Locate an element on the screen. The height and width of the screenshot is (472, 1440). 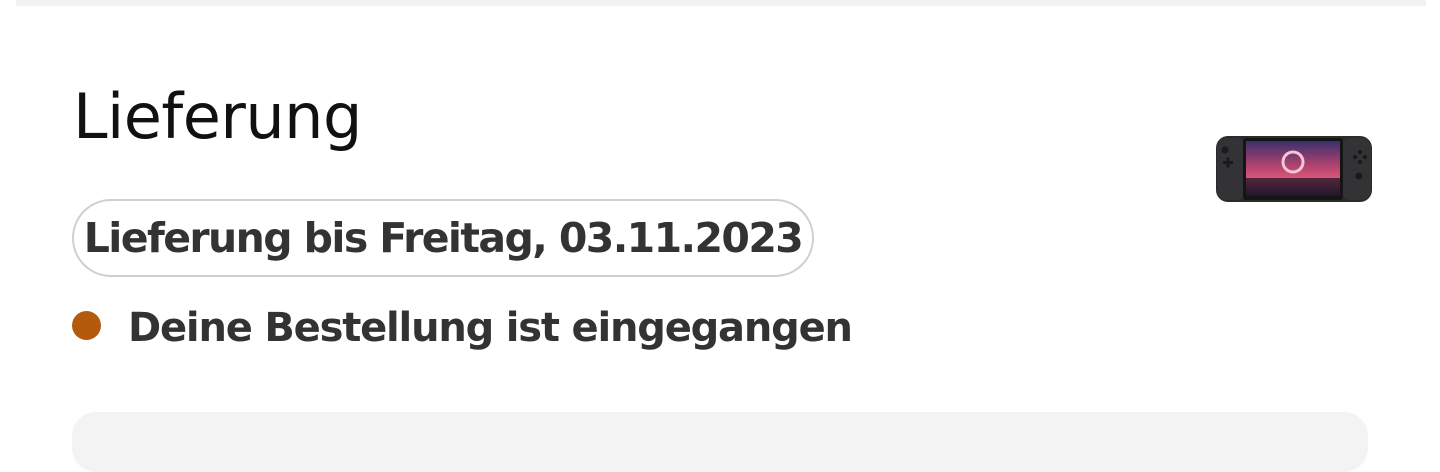
order-status-label: Deine Bestellung ist eingegangen is located at coordinates (490, 328).